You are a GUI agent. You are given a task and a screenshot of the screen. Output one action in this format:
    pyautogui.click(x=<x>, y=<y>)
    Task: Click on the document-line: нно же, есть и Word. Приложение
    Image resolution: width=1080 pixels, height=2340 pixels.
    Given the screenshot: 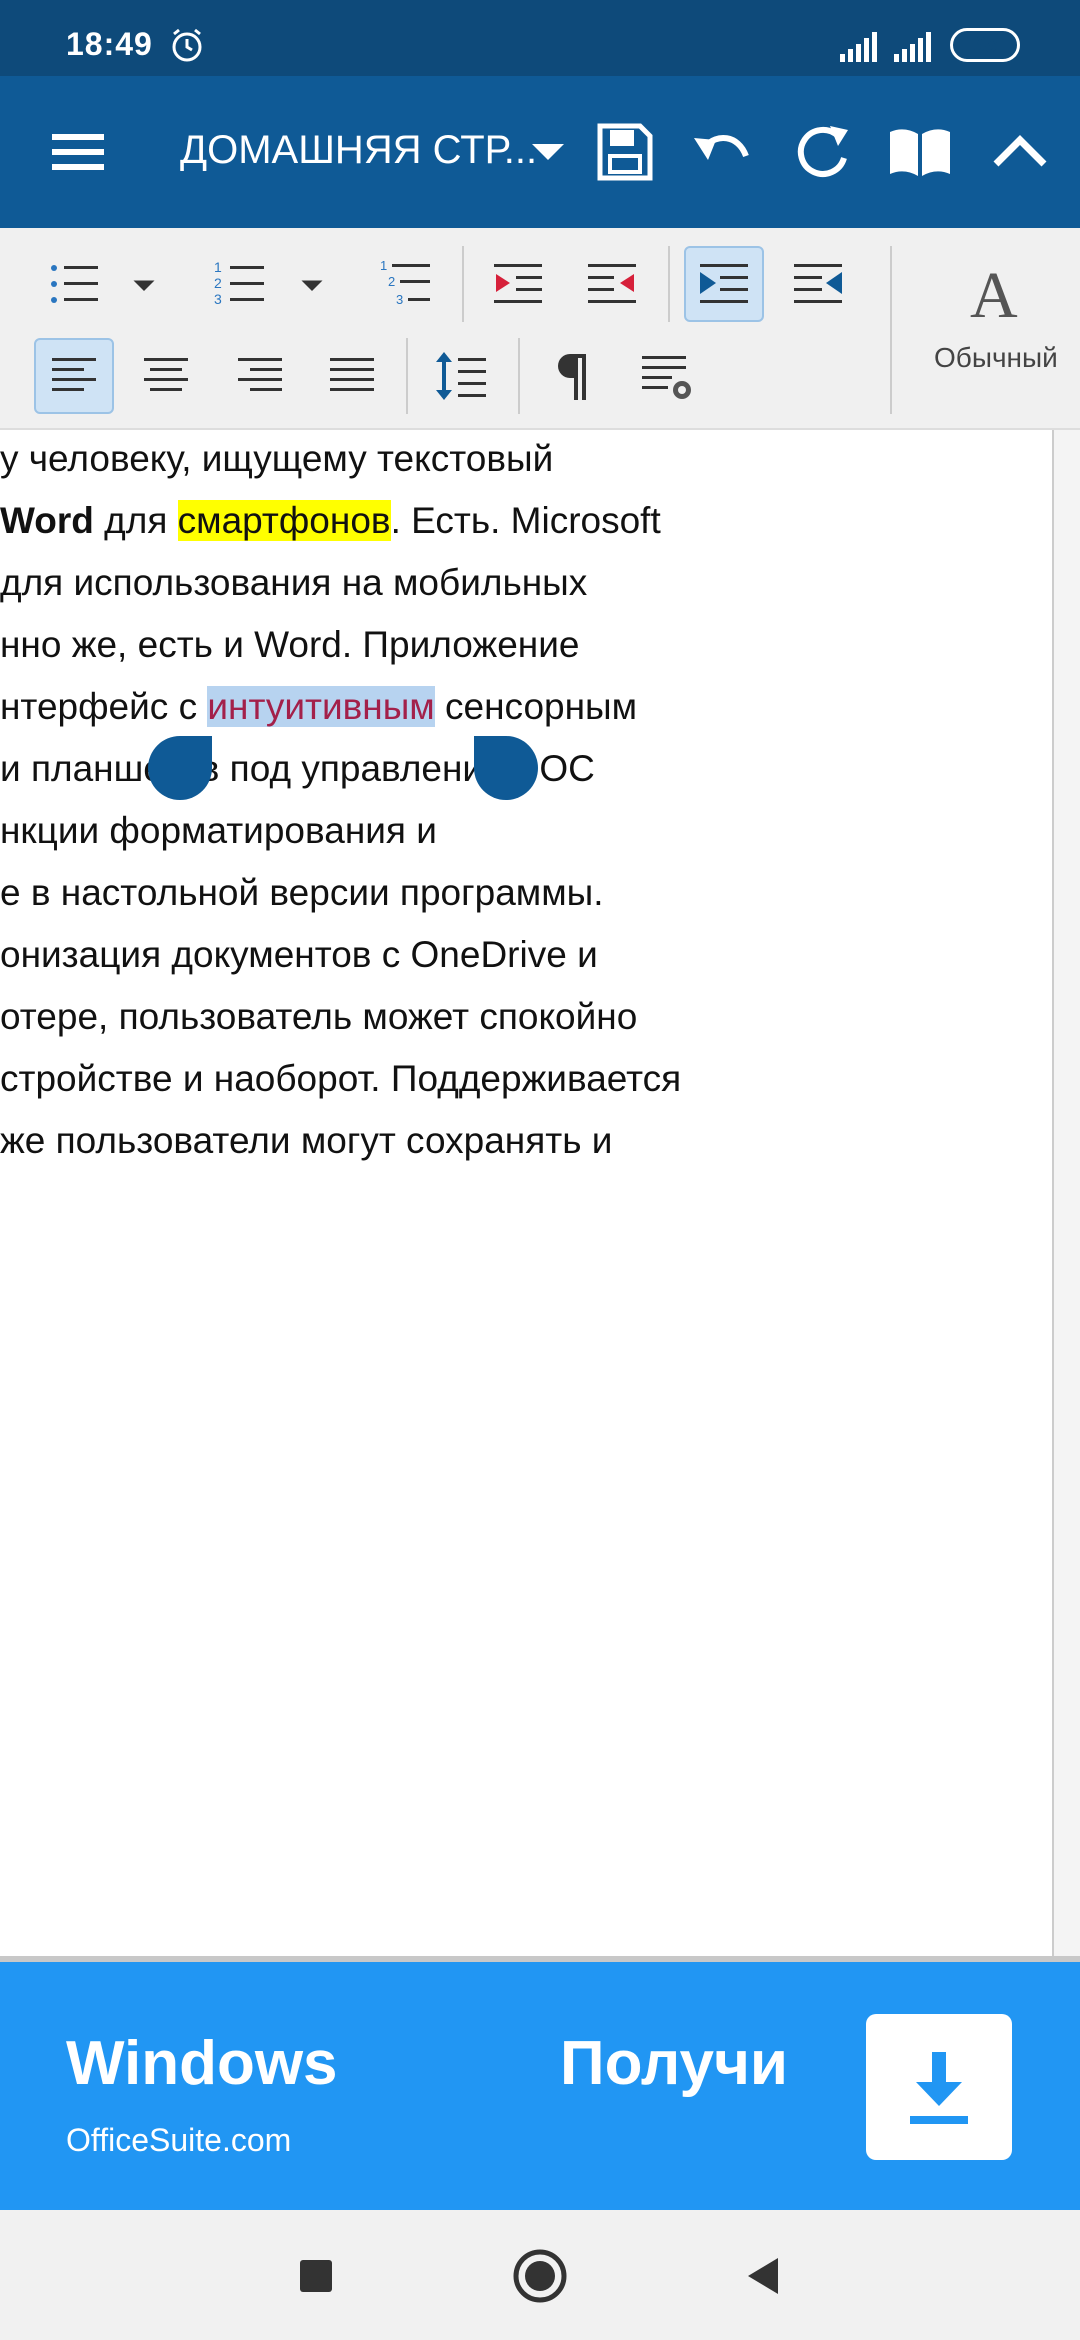 What is the action you would take?
    pyautogui.click(x=290, y=644)
    